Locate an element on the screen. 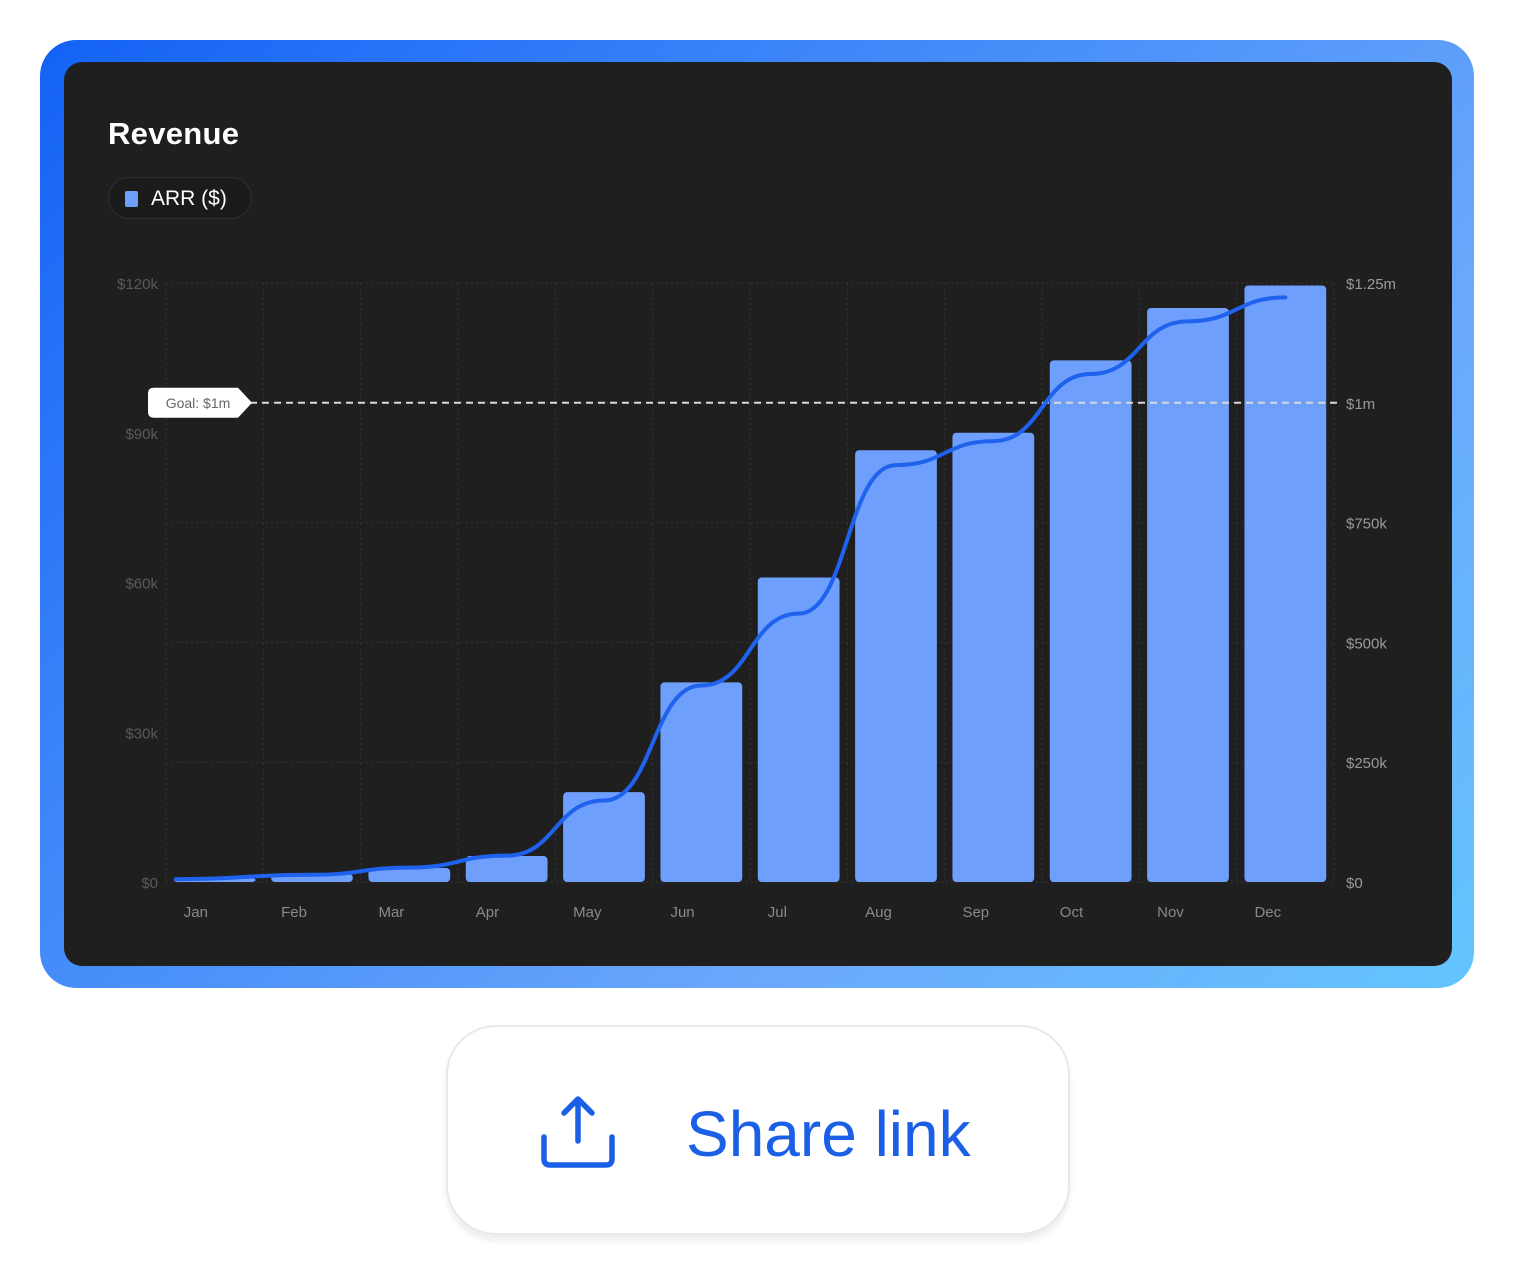  y-right-tick-label: $1m is located at coordinates (1360, 404).